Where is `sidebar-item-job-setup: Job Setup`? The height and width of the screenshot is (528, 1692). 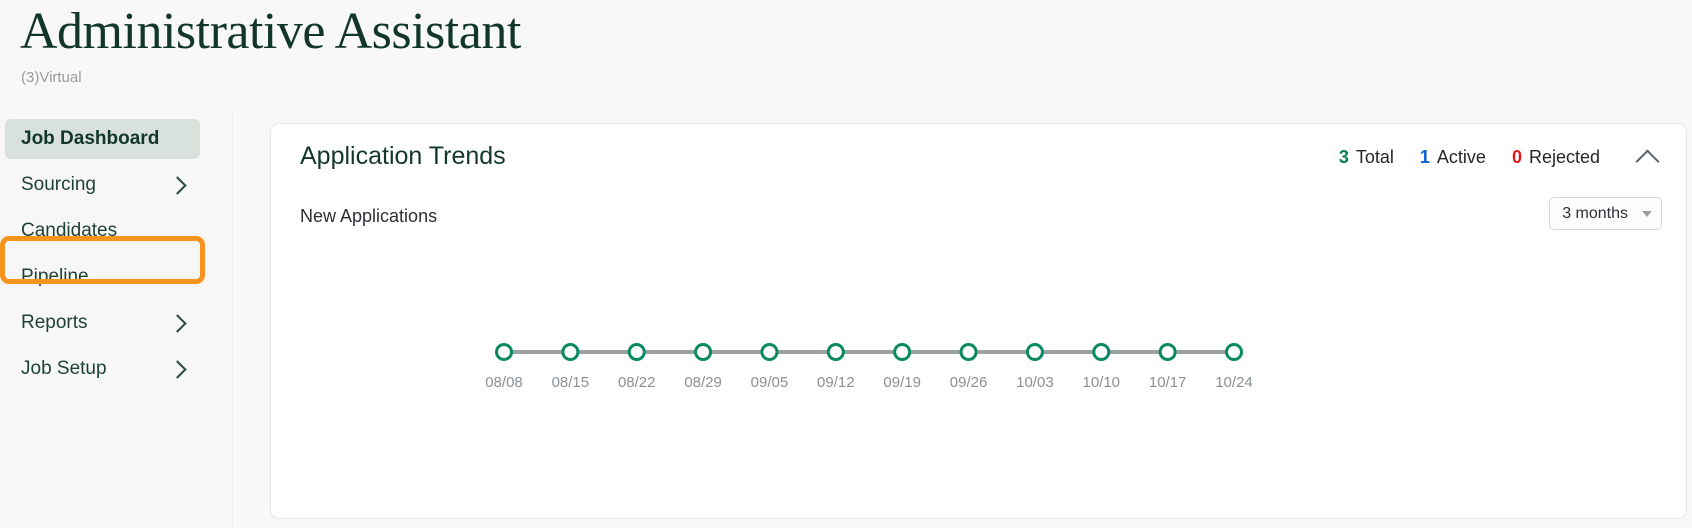
sidebar-item-job-setup: Job Setup is located at coordinates (102, 369).